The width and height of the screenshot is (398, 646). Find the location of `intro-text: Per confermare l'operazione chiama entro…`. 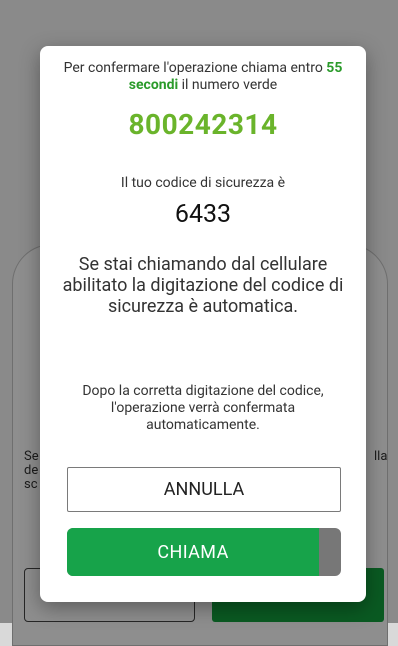

intro-text: Per confermare l'operazione chiama entro… is located at coordinates (203, 77).